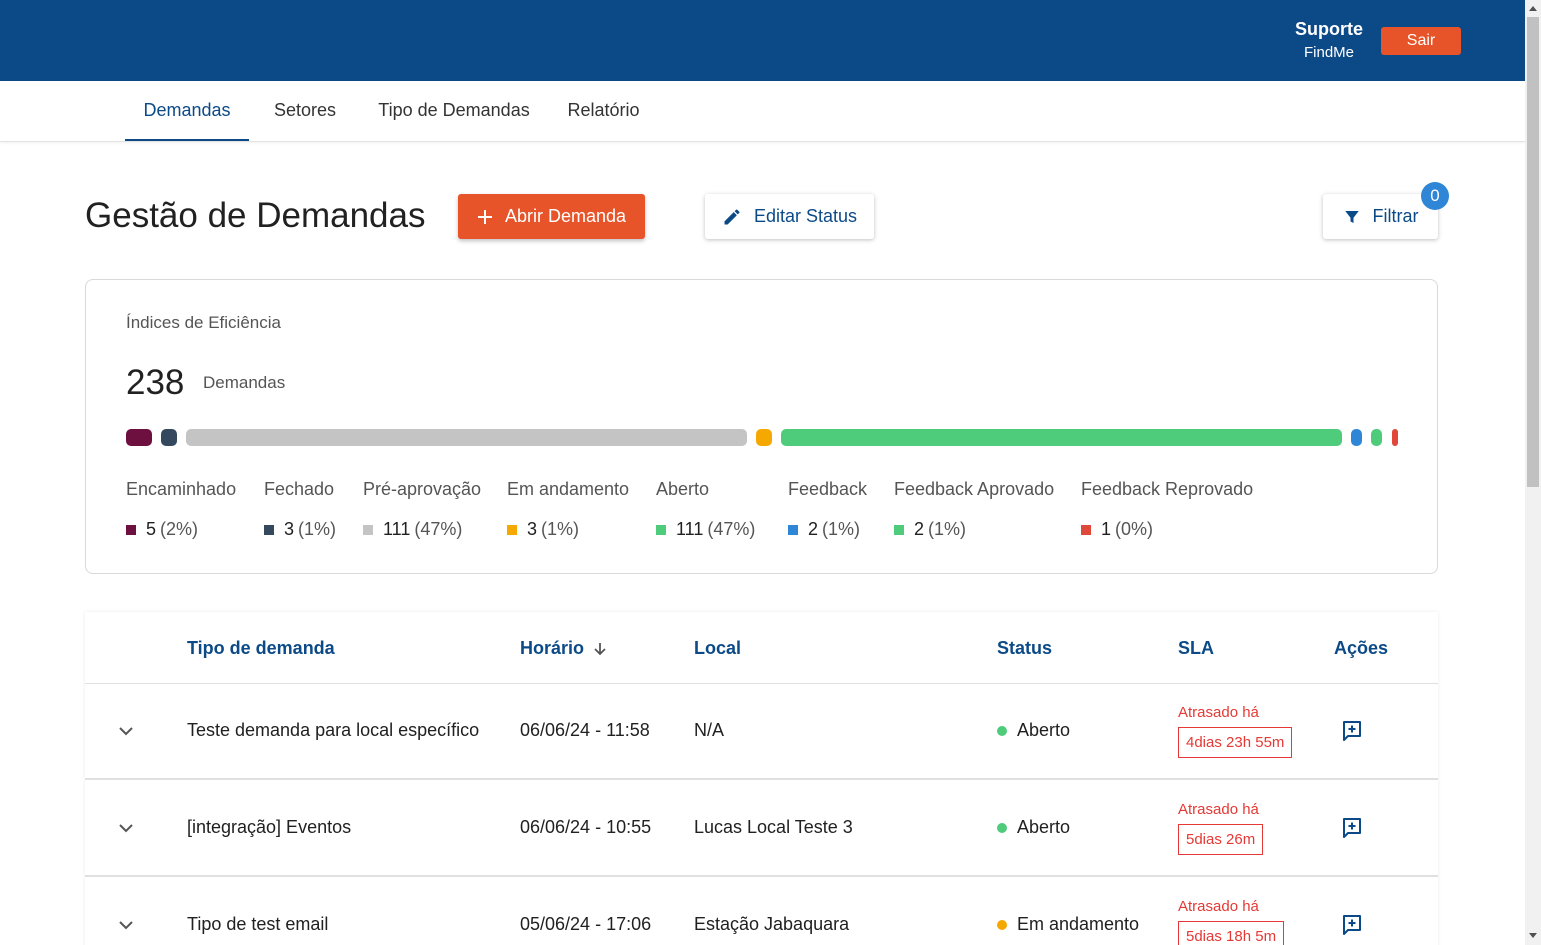 The height and width of the screenshot is (945, 1541). I want to click on bar-segment-feedback-reprovado, so click(1395, 437).